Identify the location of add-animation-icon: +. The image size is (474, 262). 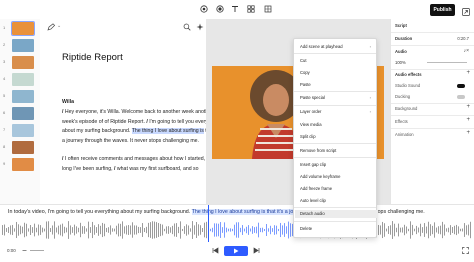
(468, 133).